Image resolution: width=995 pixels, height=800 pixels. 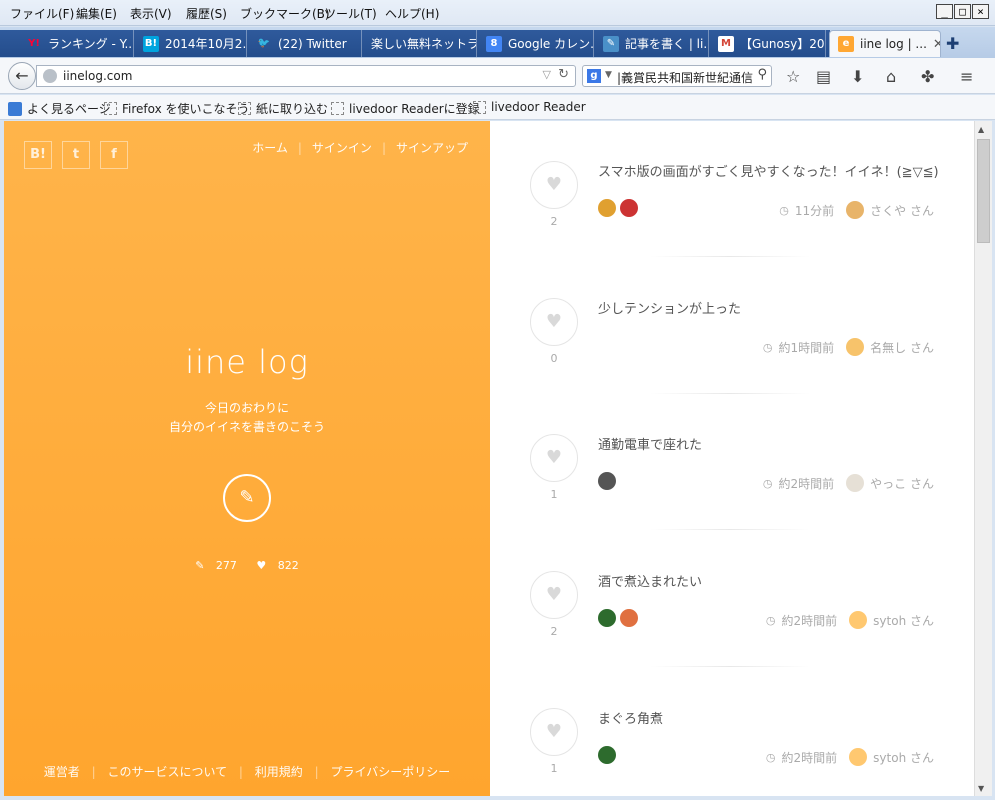 What do you see at coordinates (206, 13) in the screenshot?
I see `menu-history: 履歴(S)` at bounding box center [206, 13].